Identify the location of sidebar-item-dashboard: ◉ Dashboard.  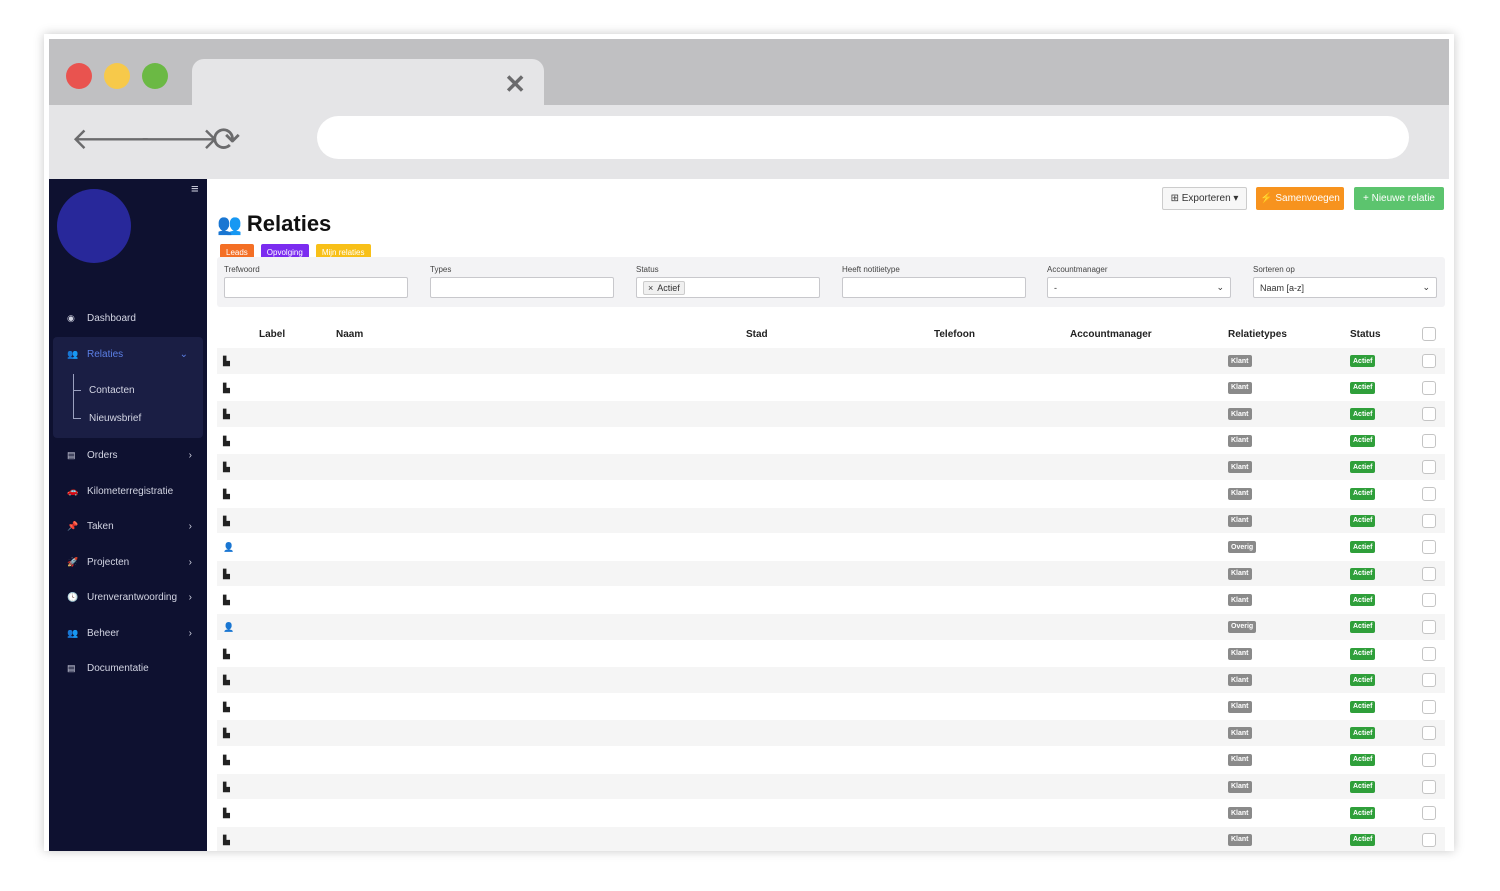
(128, 319).